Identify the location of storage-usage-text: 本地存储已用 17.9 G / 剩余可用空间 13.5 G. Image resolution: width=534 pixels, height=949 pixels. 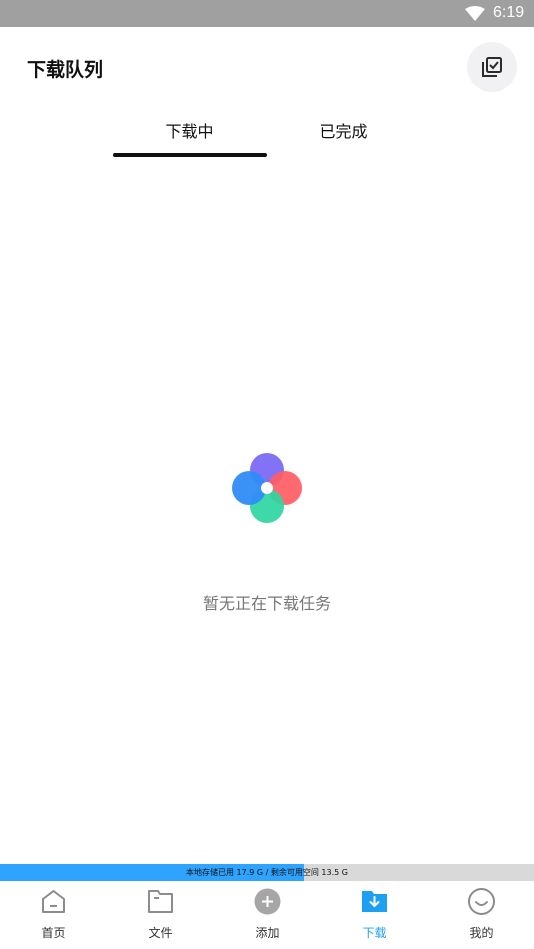
(267, 872).